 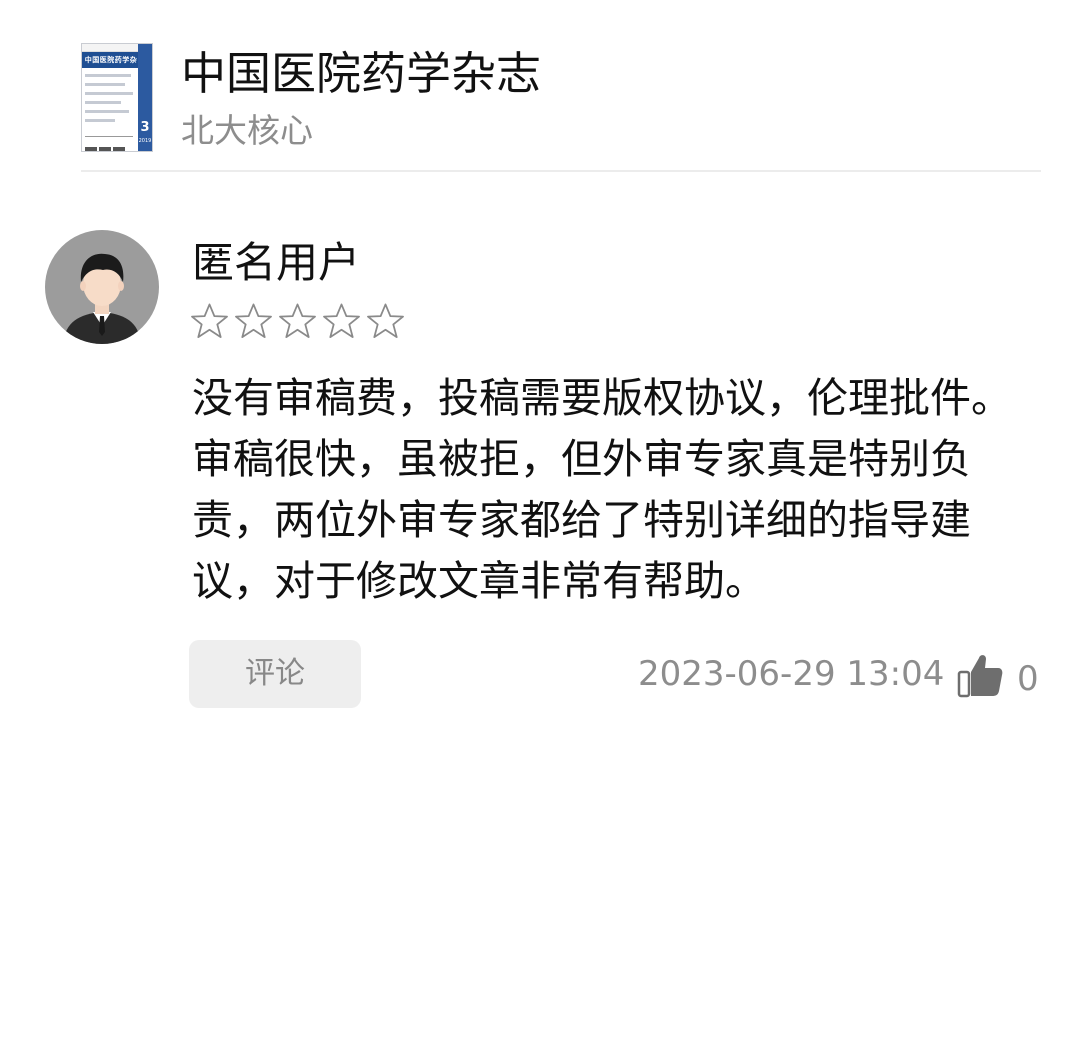 I want to click on thumbs-up-icon, so click(x=980, y=675).